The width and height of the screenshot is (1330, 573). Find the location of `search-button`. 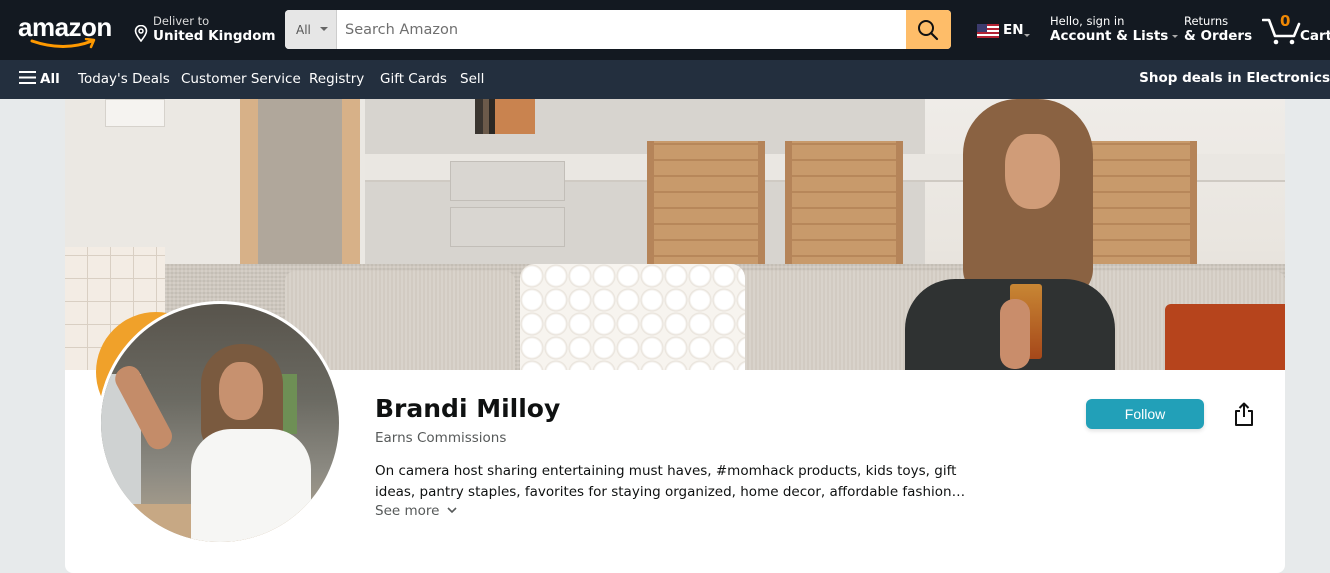

search-button is located at coordinates (928, 29).